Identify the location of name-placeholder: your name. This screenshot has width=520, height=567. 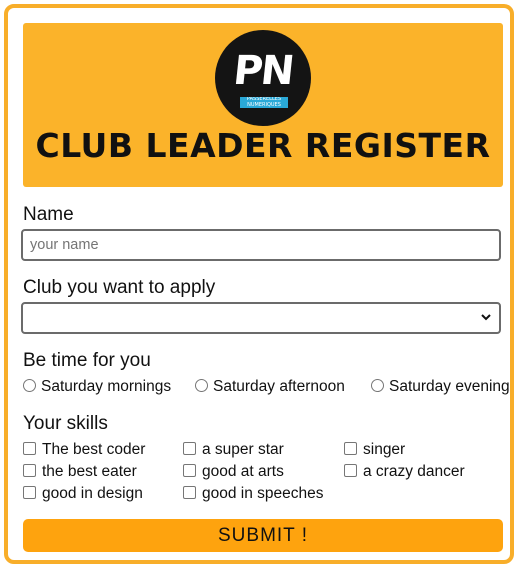
(64, 245).